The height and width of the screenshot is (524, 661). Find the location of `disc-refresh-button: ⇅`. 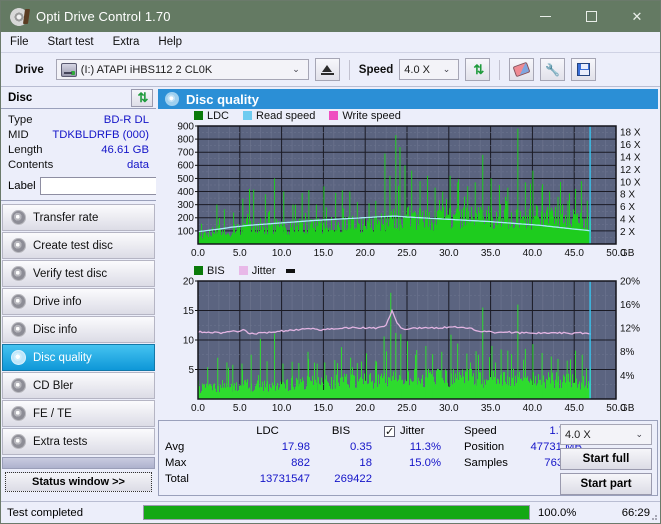

disc-refresh-button: ⇅ is located at coordinates (142, 97).